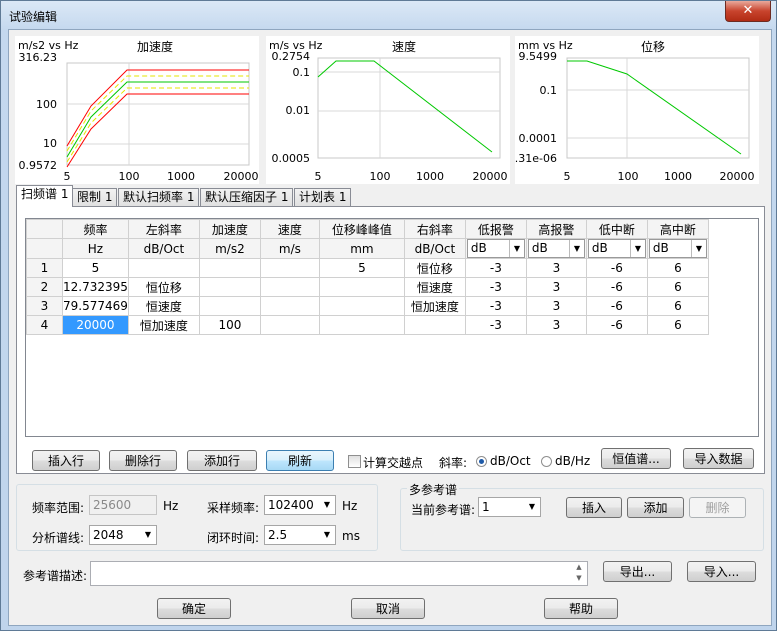  I want to click on column-header: 加速度, so click(229, 229).